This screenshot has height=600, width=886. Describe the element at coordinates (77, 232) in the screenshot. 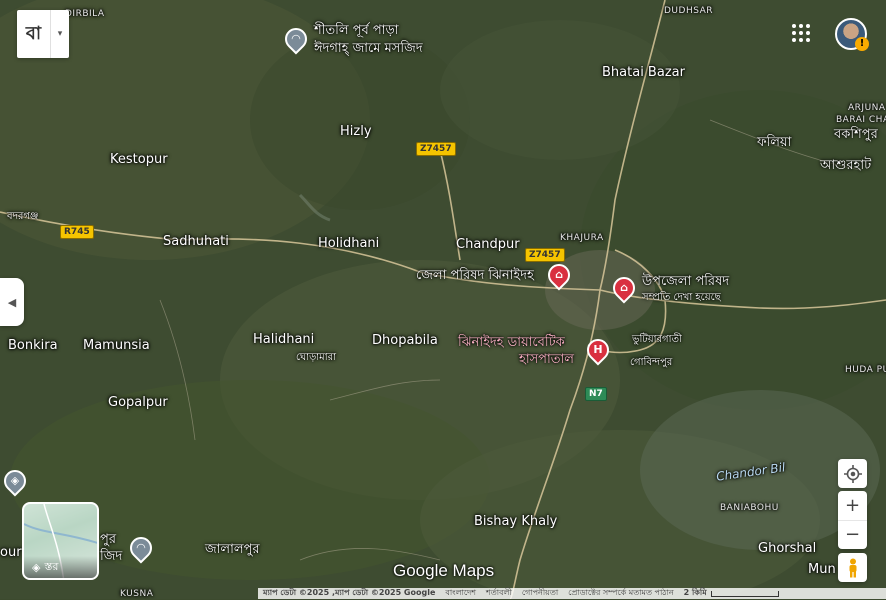

I see `road-shield: R745` at that location.